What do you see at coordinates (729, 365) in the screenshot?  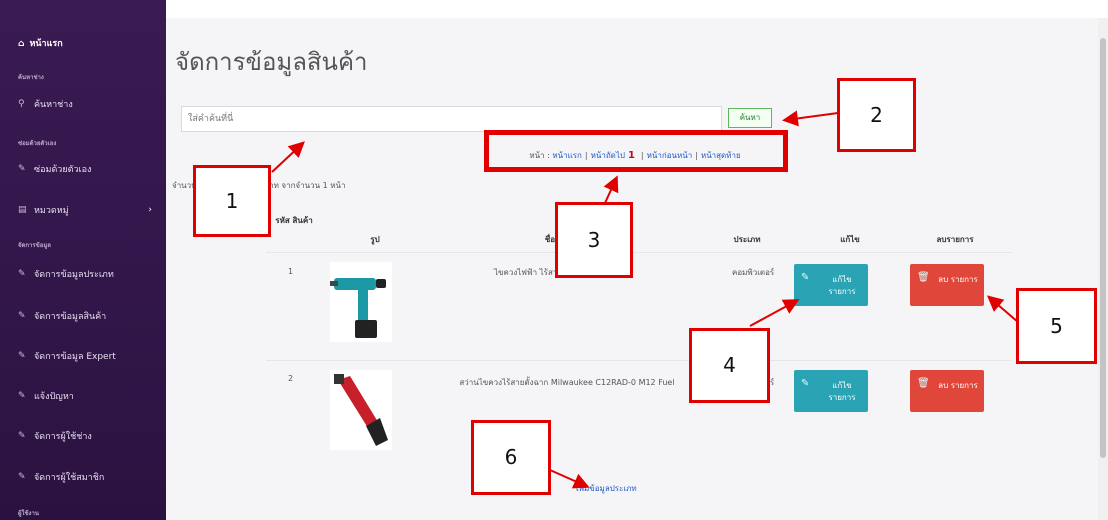 I see `callout-4: 4` at bounding box center [729, 365].